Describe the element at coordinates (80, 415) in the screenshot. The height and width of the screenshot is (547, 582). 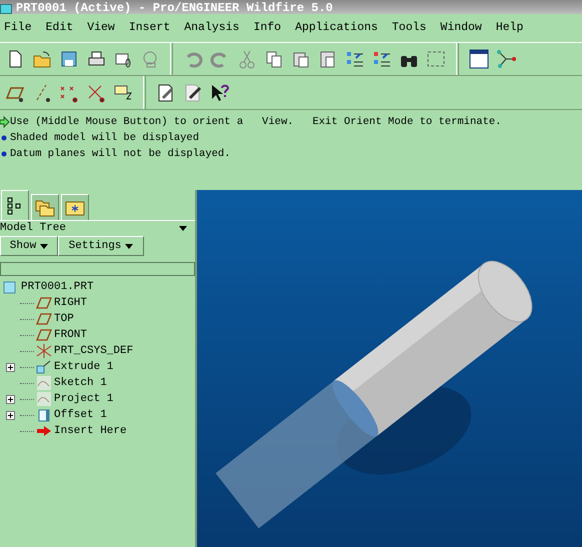
I see `tree-item: Offset 1` at that location.